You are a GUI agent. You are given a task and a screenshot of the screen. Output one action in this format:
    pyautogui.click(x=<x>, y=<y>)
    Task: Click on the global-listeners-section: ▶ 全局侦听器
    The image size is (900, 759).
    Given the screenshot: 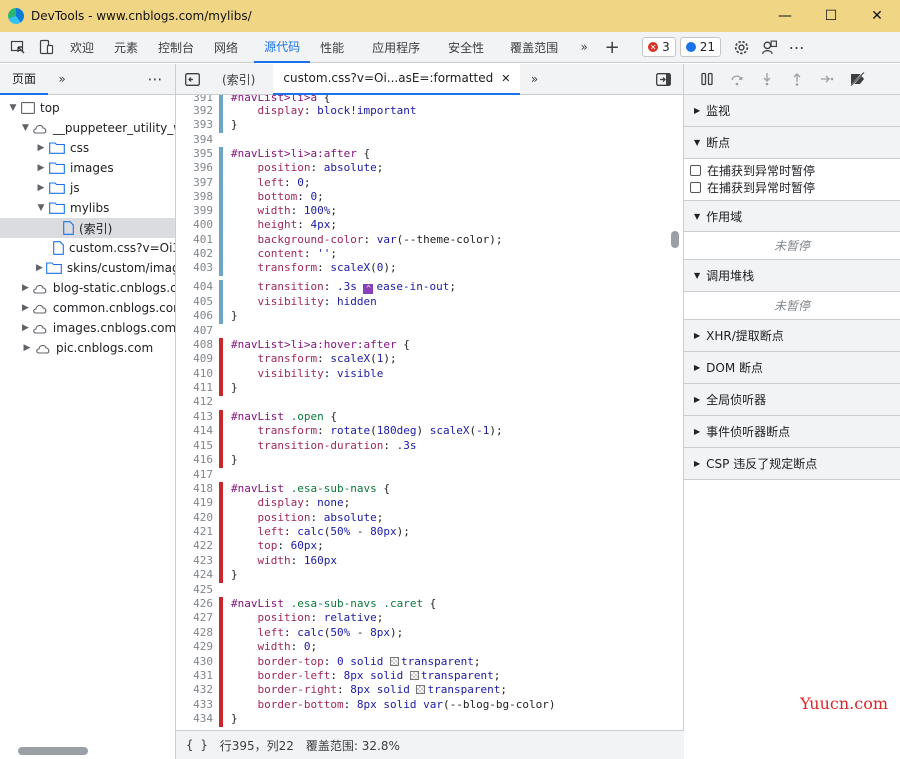 What is the action you would take?
    pyautogui.click(x=792, y=400)
    